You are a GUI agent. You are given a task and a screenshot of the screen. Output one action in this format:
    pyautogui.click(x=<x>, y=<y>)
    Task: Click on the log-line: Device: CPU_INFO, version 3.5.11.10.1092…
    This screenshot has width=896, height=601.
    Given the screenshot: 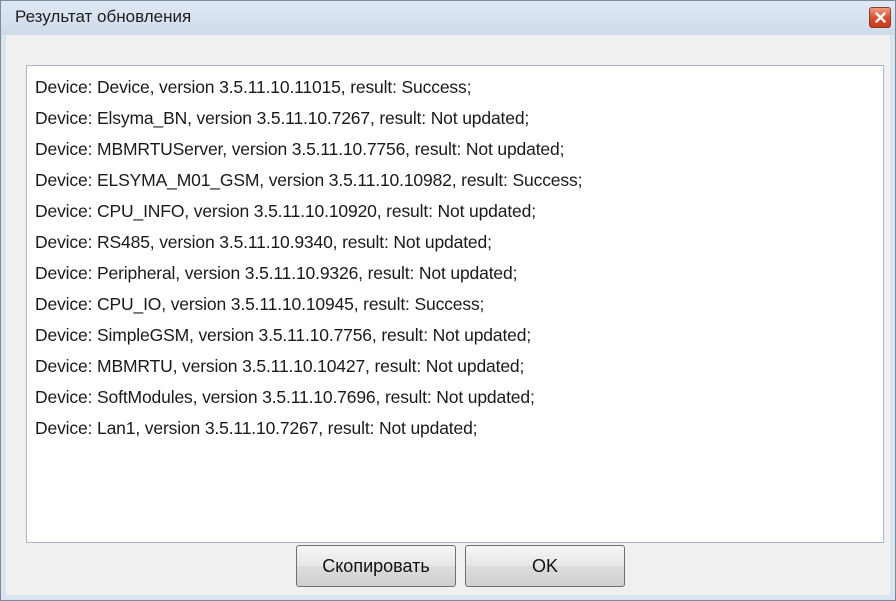 What is the action you would take?
    pyautogui.click(x=285, y=211)
    